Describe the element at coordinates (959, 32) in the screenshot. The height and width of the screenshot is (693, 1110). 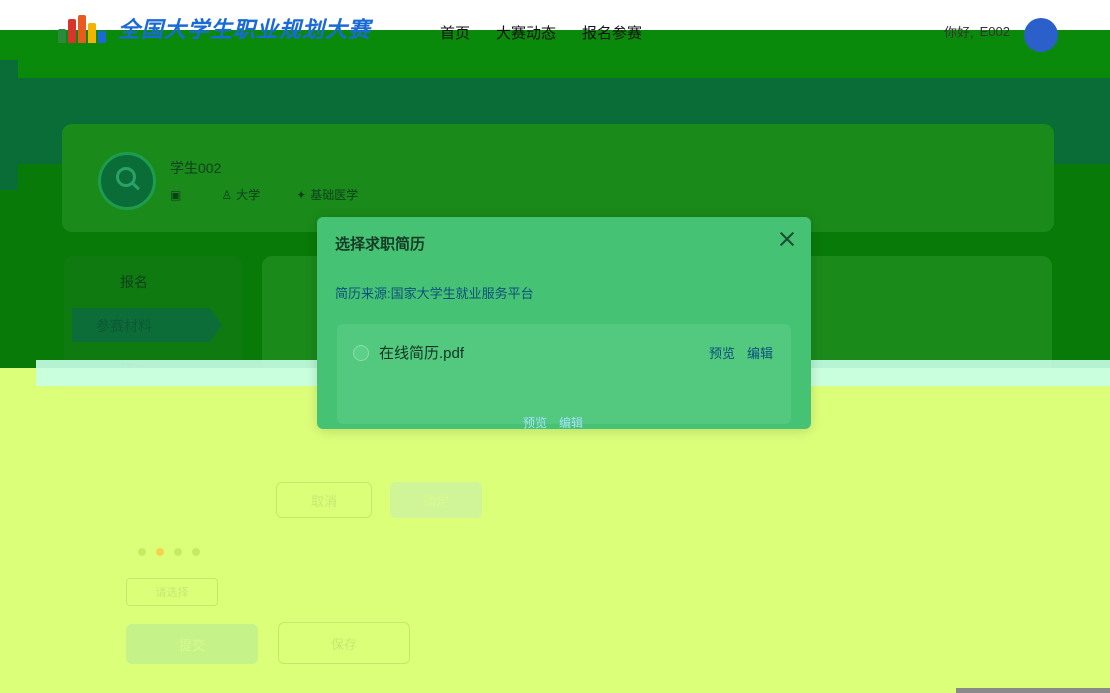
I see `greeting-text: 你好,` at that location.